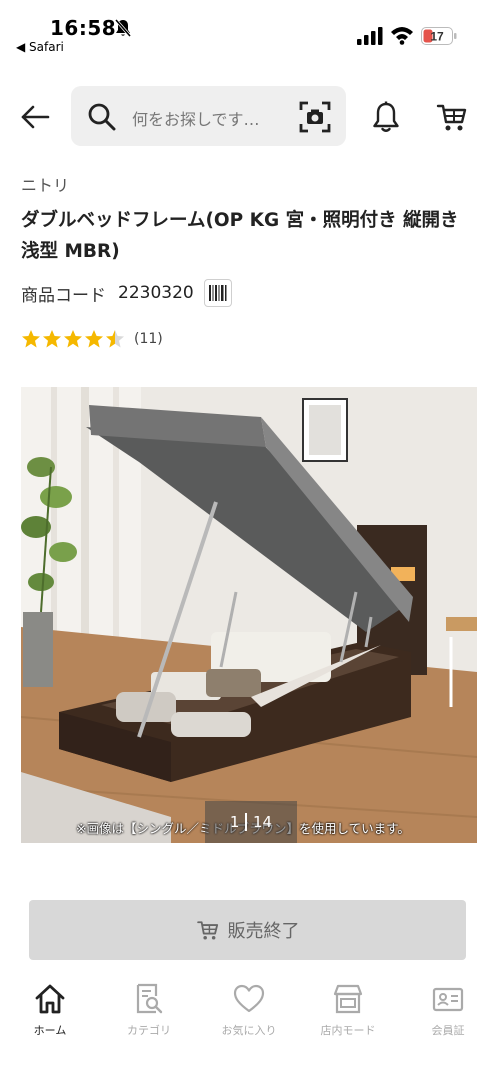 This screenshot has height=1080, width=499. Describe the element at coordinates (262, 822) in the screenshot. I see `pager-total: 14` at that location.